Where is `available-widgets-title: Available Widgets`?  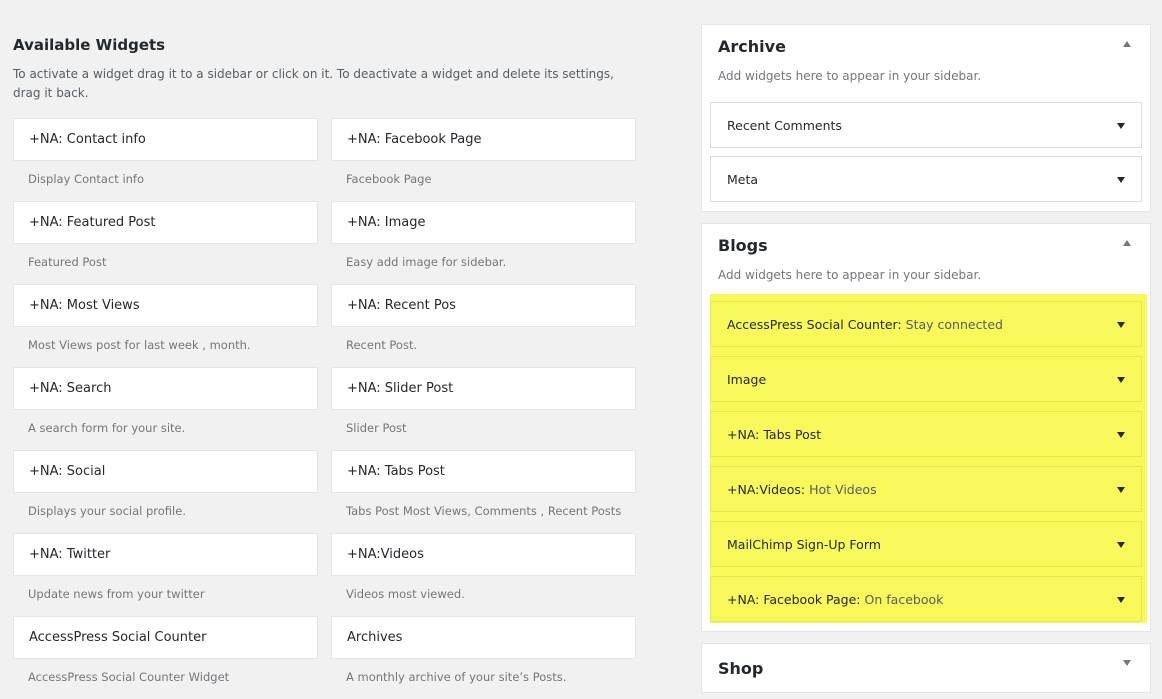
available-widgets-title: Available Widgets is located at coordinates (89, 45).